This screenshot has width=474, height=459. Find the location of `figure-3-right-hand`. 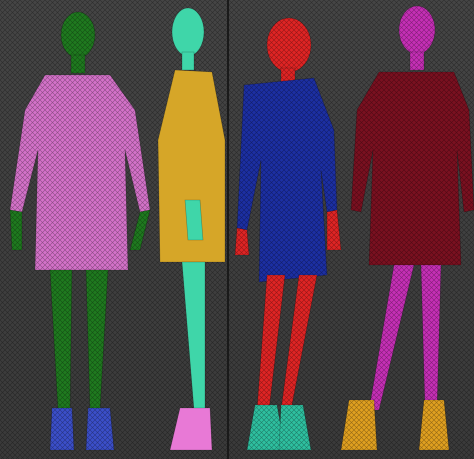

figure-3-right-hand is located at coordinates (334, 230).